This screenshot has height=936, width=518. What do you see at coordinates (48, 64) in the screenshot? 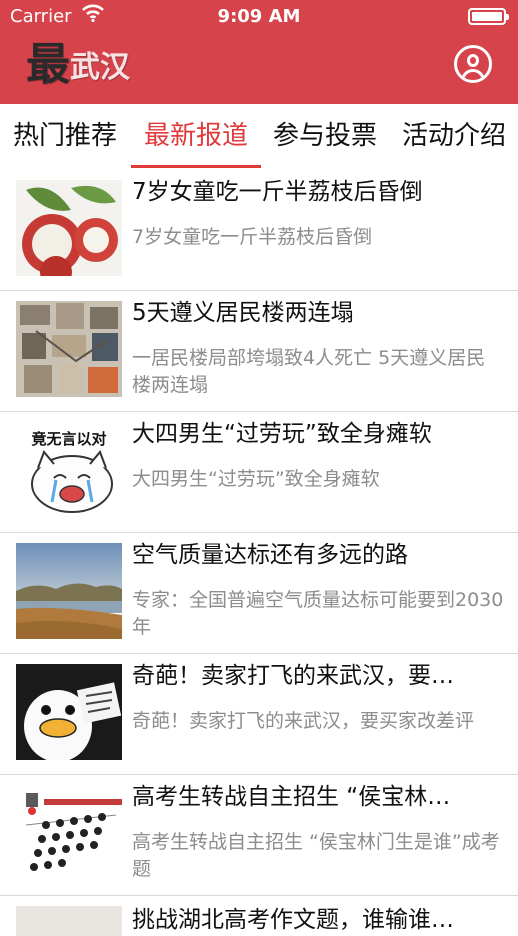
I see `logo-main-text: 最` at bounding box center [48, 64].